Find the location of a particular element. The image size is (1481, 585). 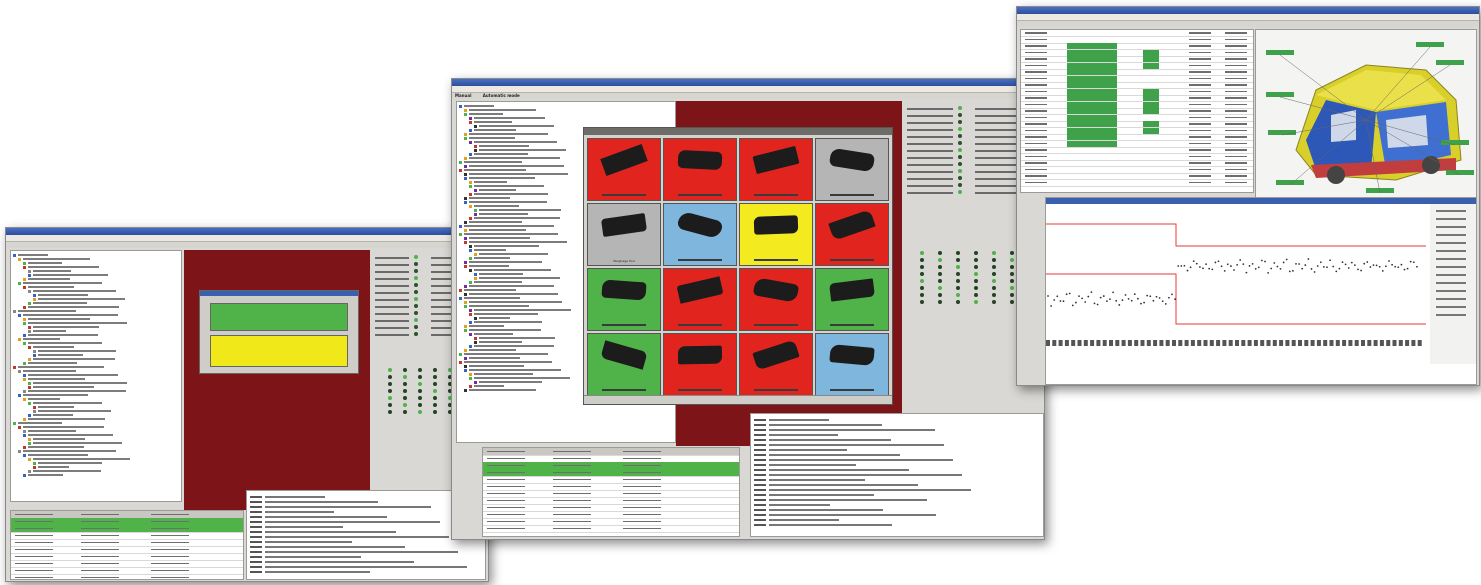

process-tree-left is located at coordinates (96, 376).